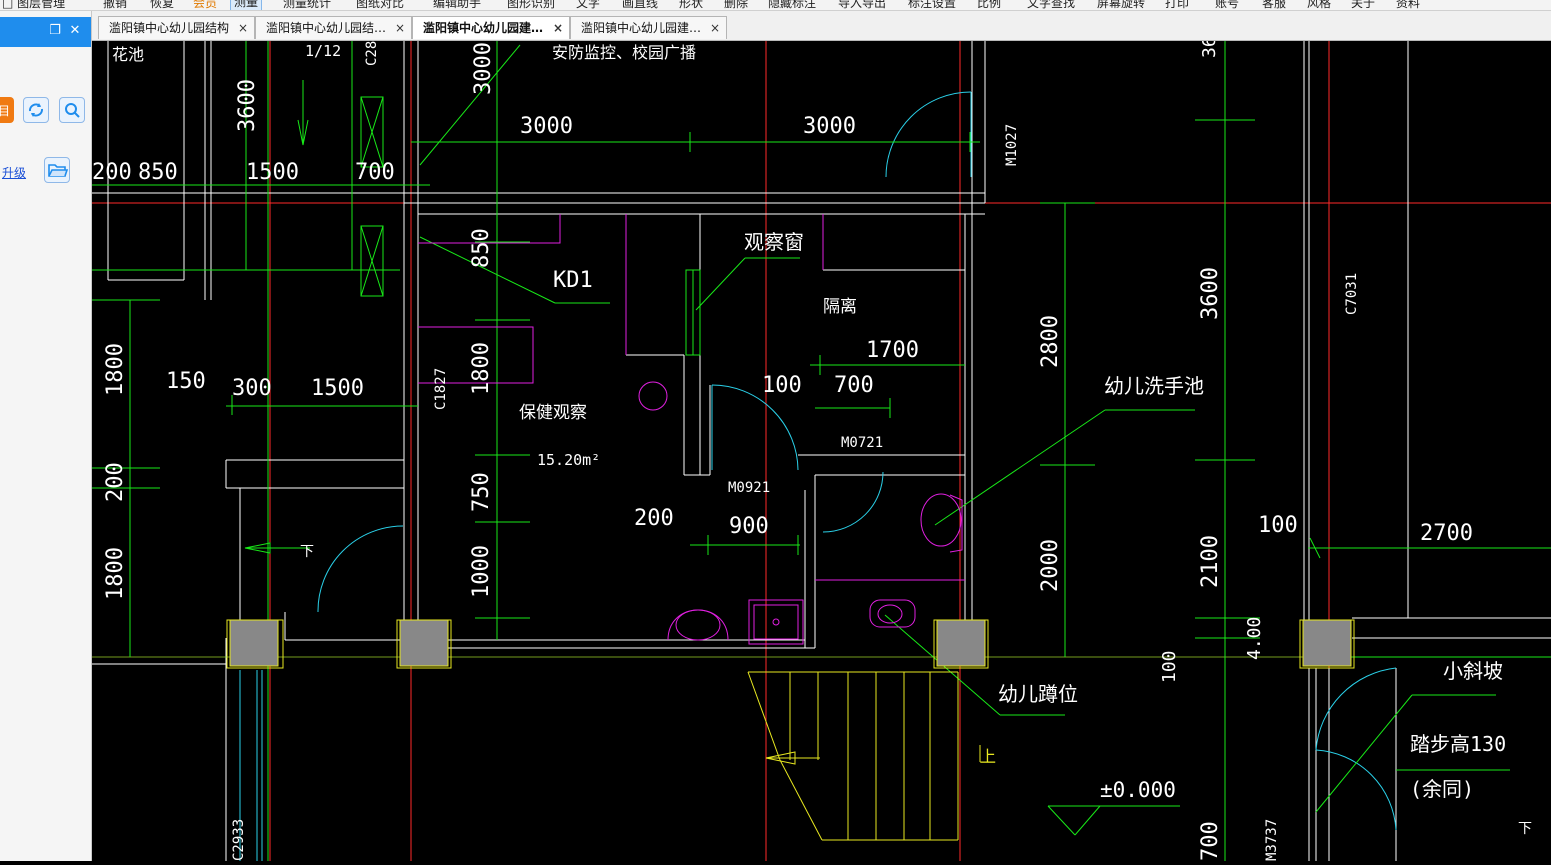 The width and height of the screenshot is (1551, 865). Describe the element at coordinates (162, 5) in the screenshot. I see `menu-item-redo: 恢复` at that location.